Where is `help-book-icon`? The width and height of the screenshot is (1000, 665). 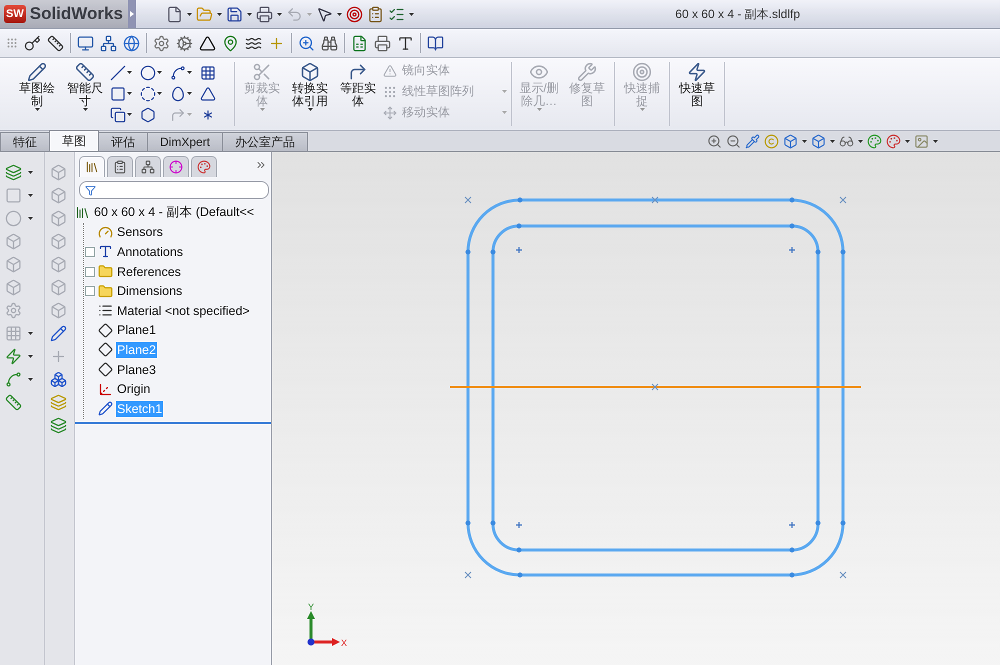 help-book-icon is located at coordinates (435, 43).